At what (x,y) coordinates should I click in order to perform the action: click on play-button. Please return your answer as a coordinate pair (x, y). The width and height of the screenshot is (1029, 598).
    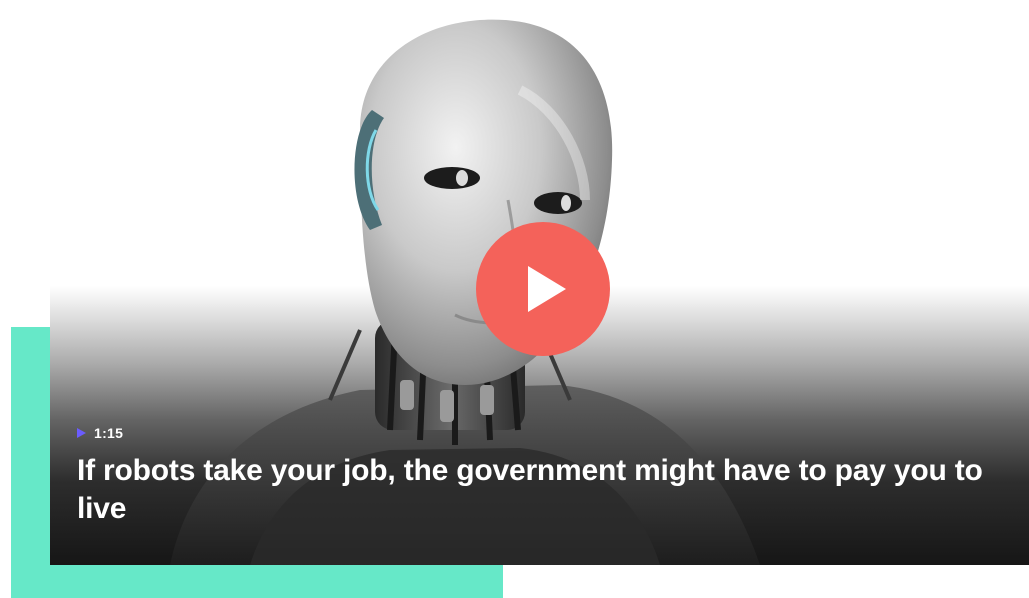
    Looking at the image, I should click on (543, 289).